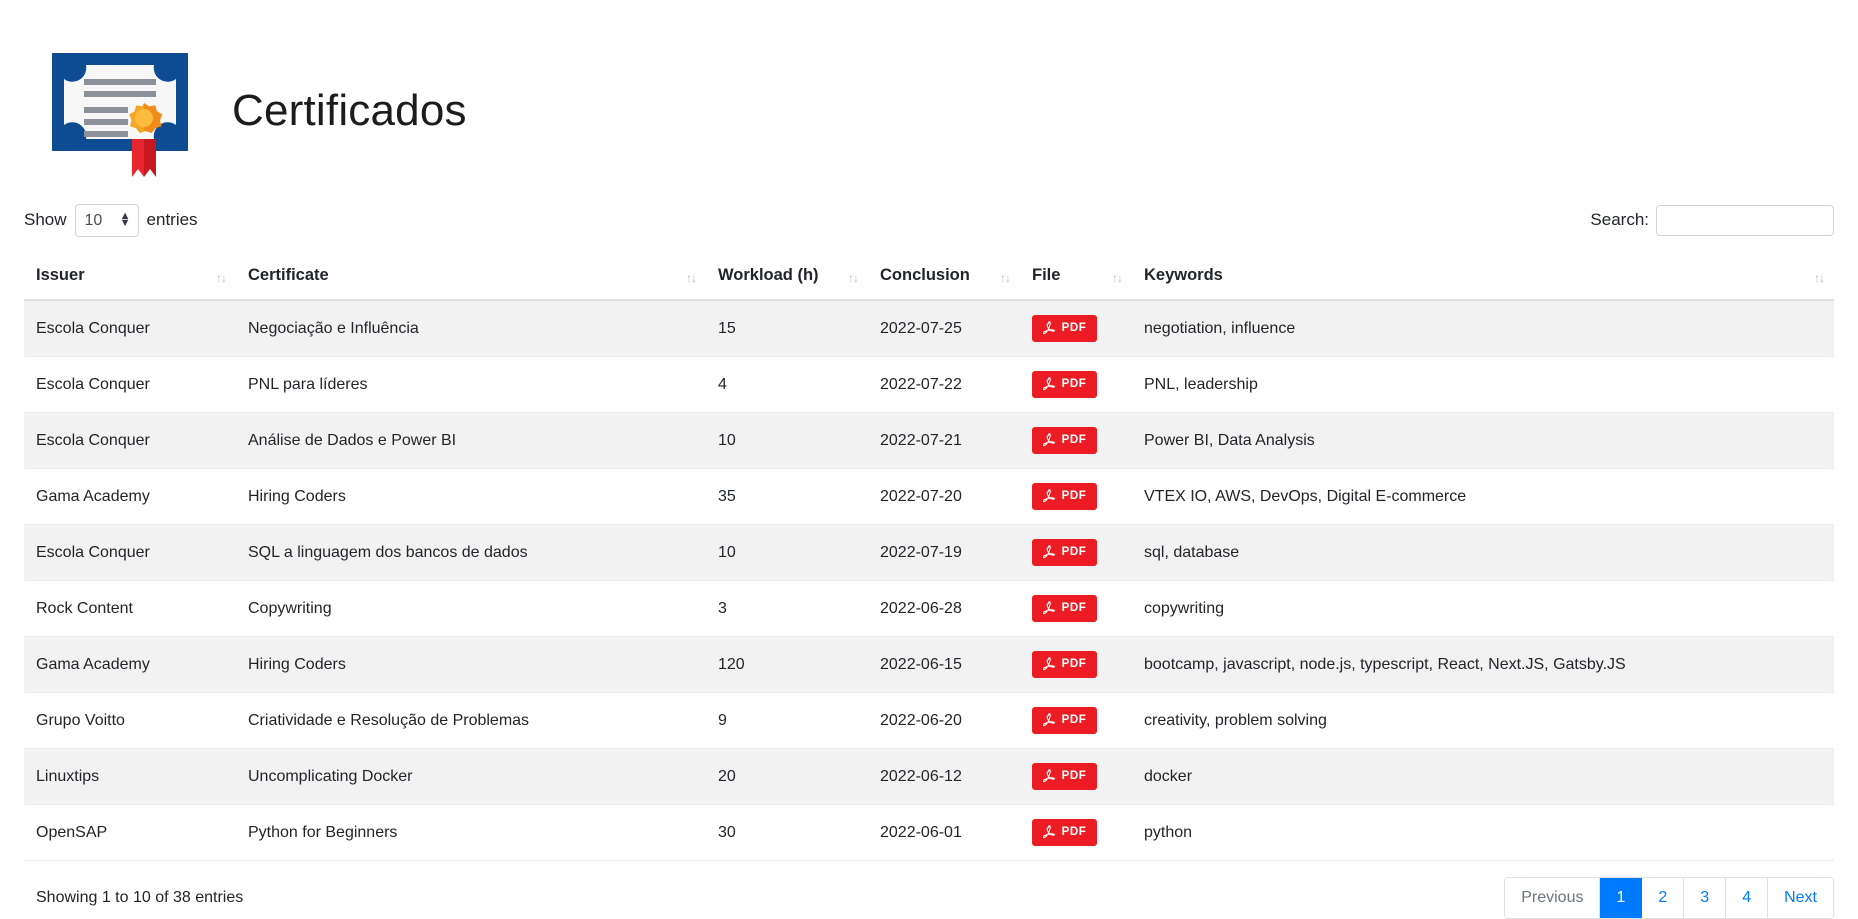  What do you see at coordinates (45, 219) in the screenshot?
I see `show-label: Show` at bounding box center [45, 219].